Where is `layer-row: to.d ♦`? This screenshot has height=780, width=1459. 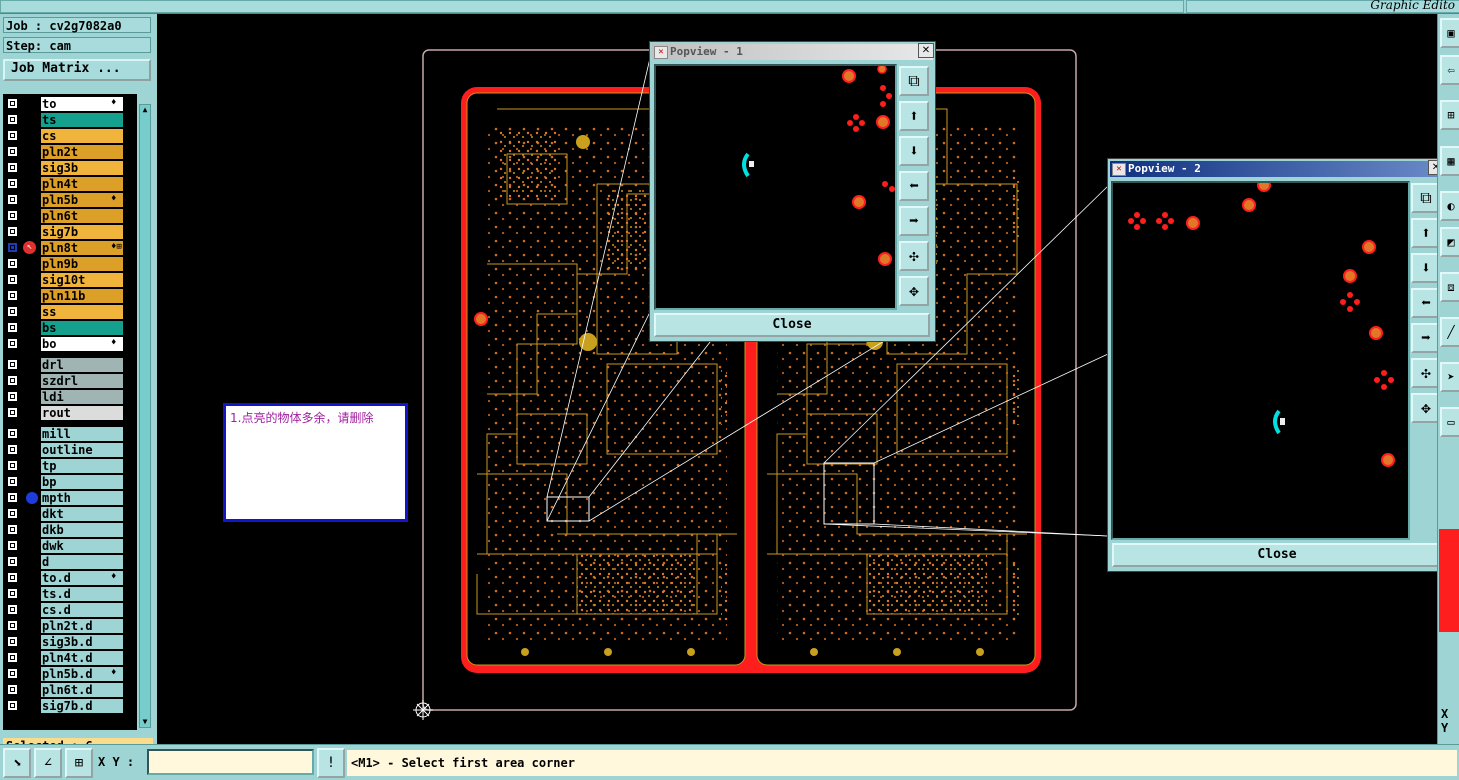
layer-row: to.d ♦ is located at coordinates (70, 578).